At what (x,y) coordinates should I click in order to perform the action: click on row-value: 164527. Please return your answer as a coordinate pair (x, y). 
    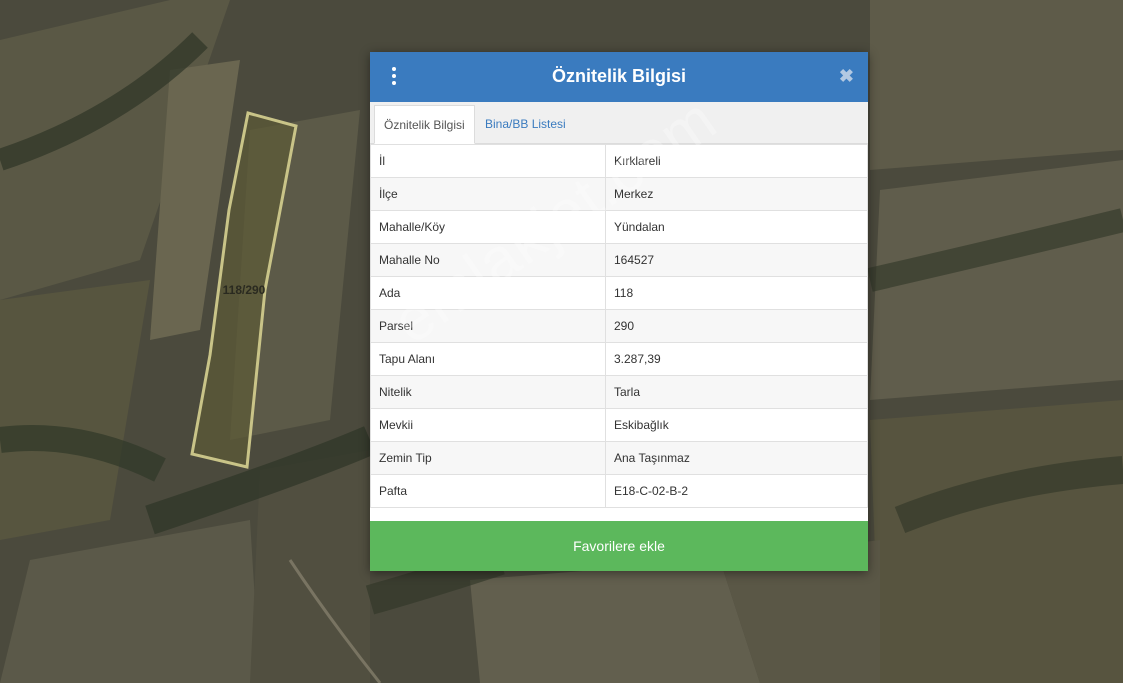
    Looking at the image, I should click on (736, 260).